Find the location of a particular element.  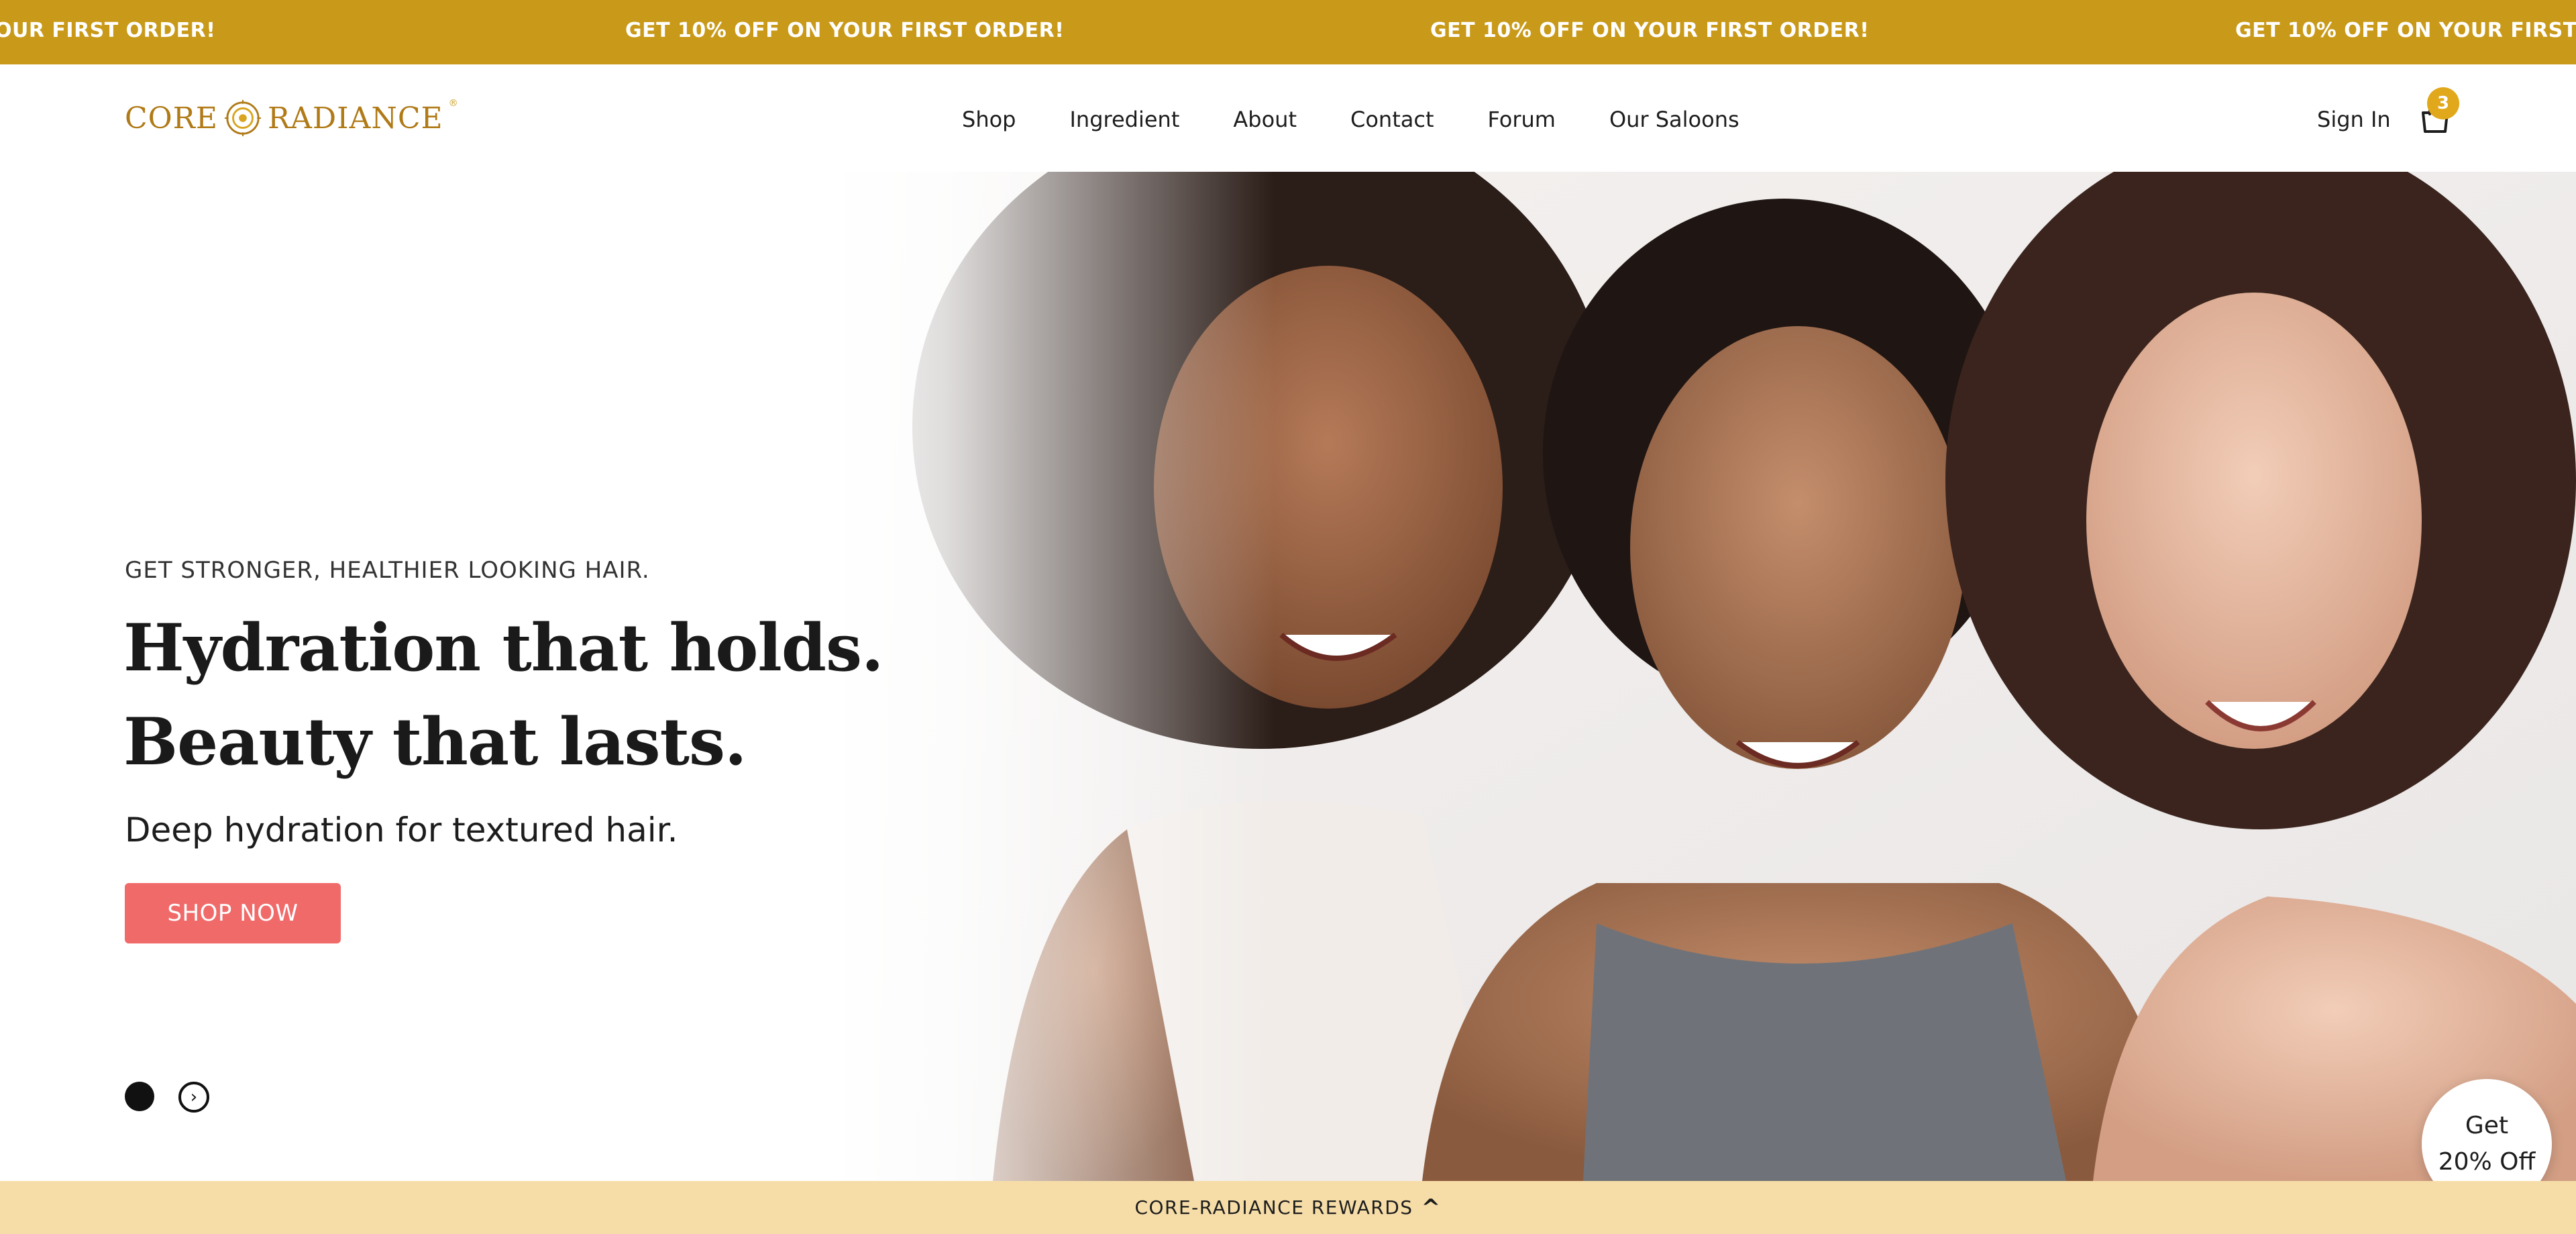

rewards-label: CORE-RADIANCE REWARDS is located at coordinates (1273, 1207).